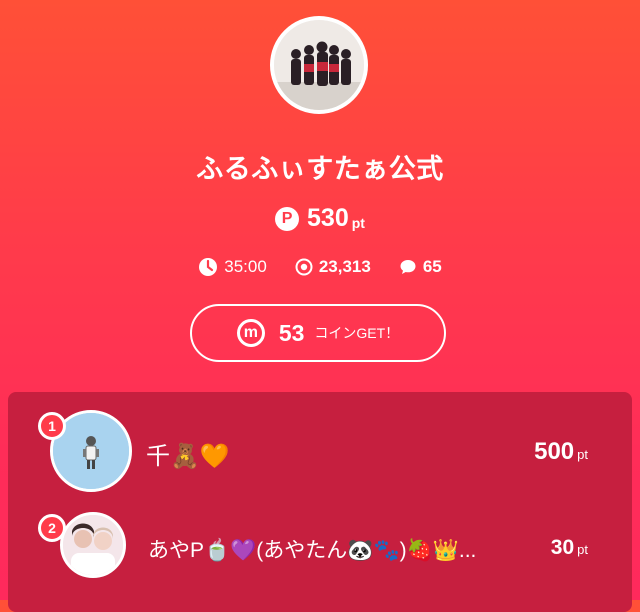  I want to click on group-photo-icon, so click(319, 65).